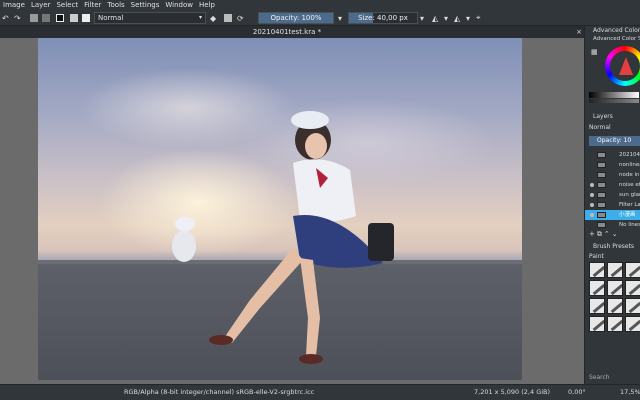  Describe the element at coordinates (150, 18) in the screenshot. I see `blend-mode-select: Normal ▾` at that location.